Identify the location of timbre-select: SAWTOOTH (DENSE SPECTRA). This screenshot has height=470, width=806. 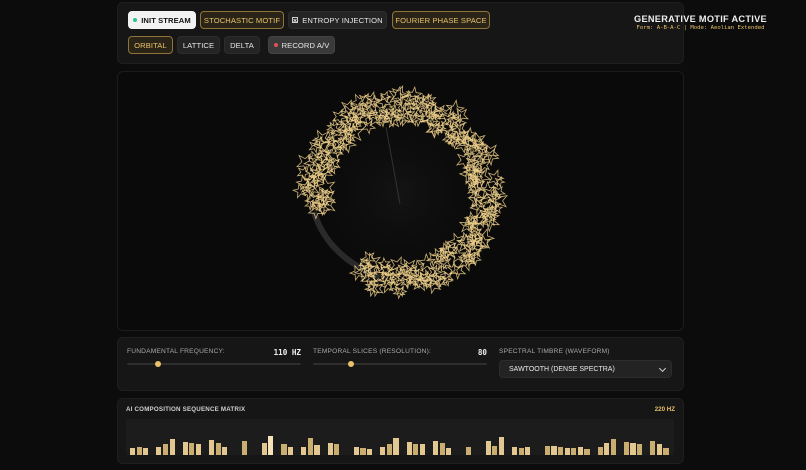
(585, 369).